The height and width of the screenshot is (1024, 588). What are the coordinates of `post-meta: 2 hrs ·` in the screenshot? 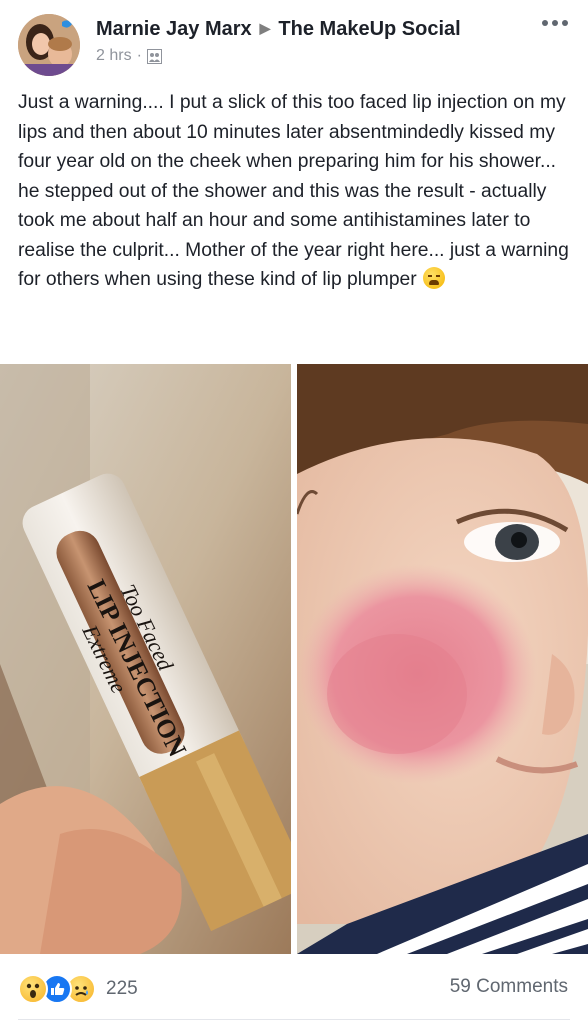 It's located at (129, 56).